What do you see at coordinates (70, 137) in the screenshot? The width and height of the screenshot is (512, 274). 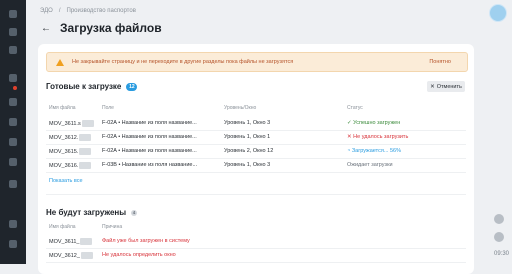 I see `file-name: MOV_3612.` at bounding box center [70, 137].